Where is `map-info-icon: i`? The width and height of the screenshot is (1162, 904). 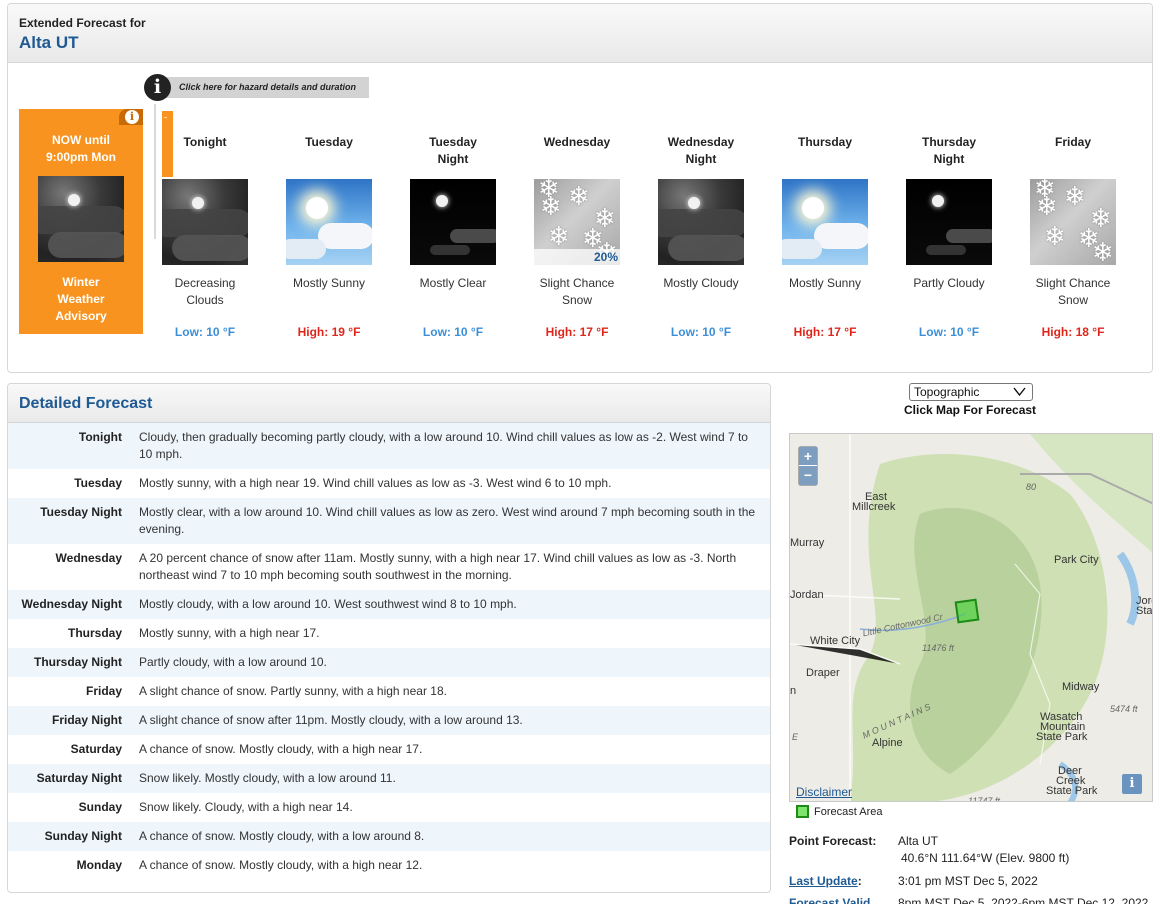
map-info-icon: i is located at coordinates (1132, 784).